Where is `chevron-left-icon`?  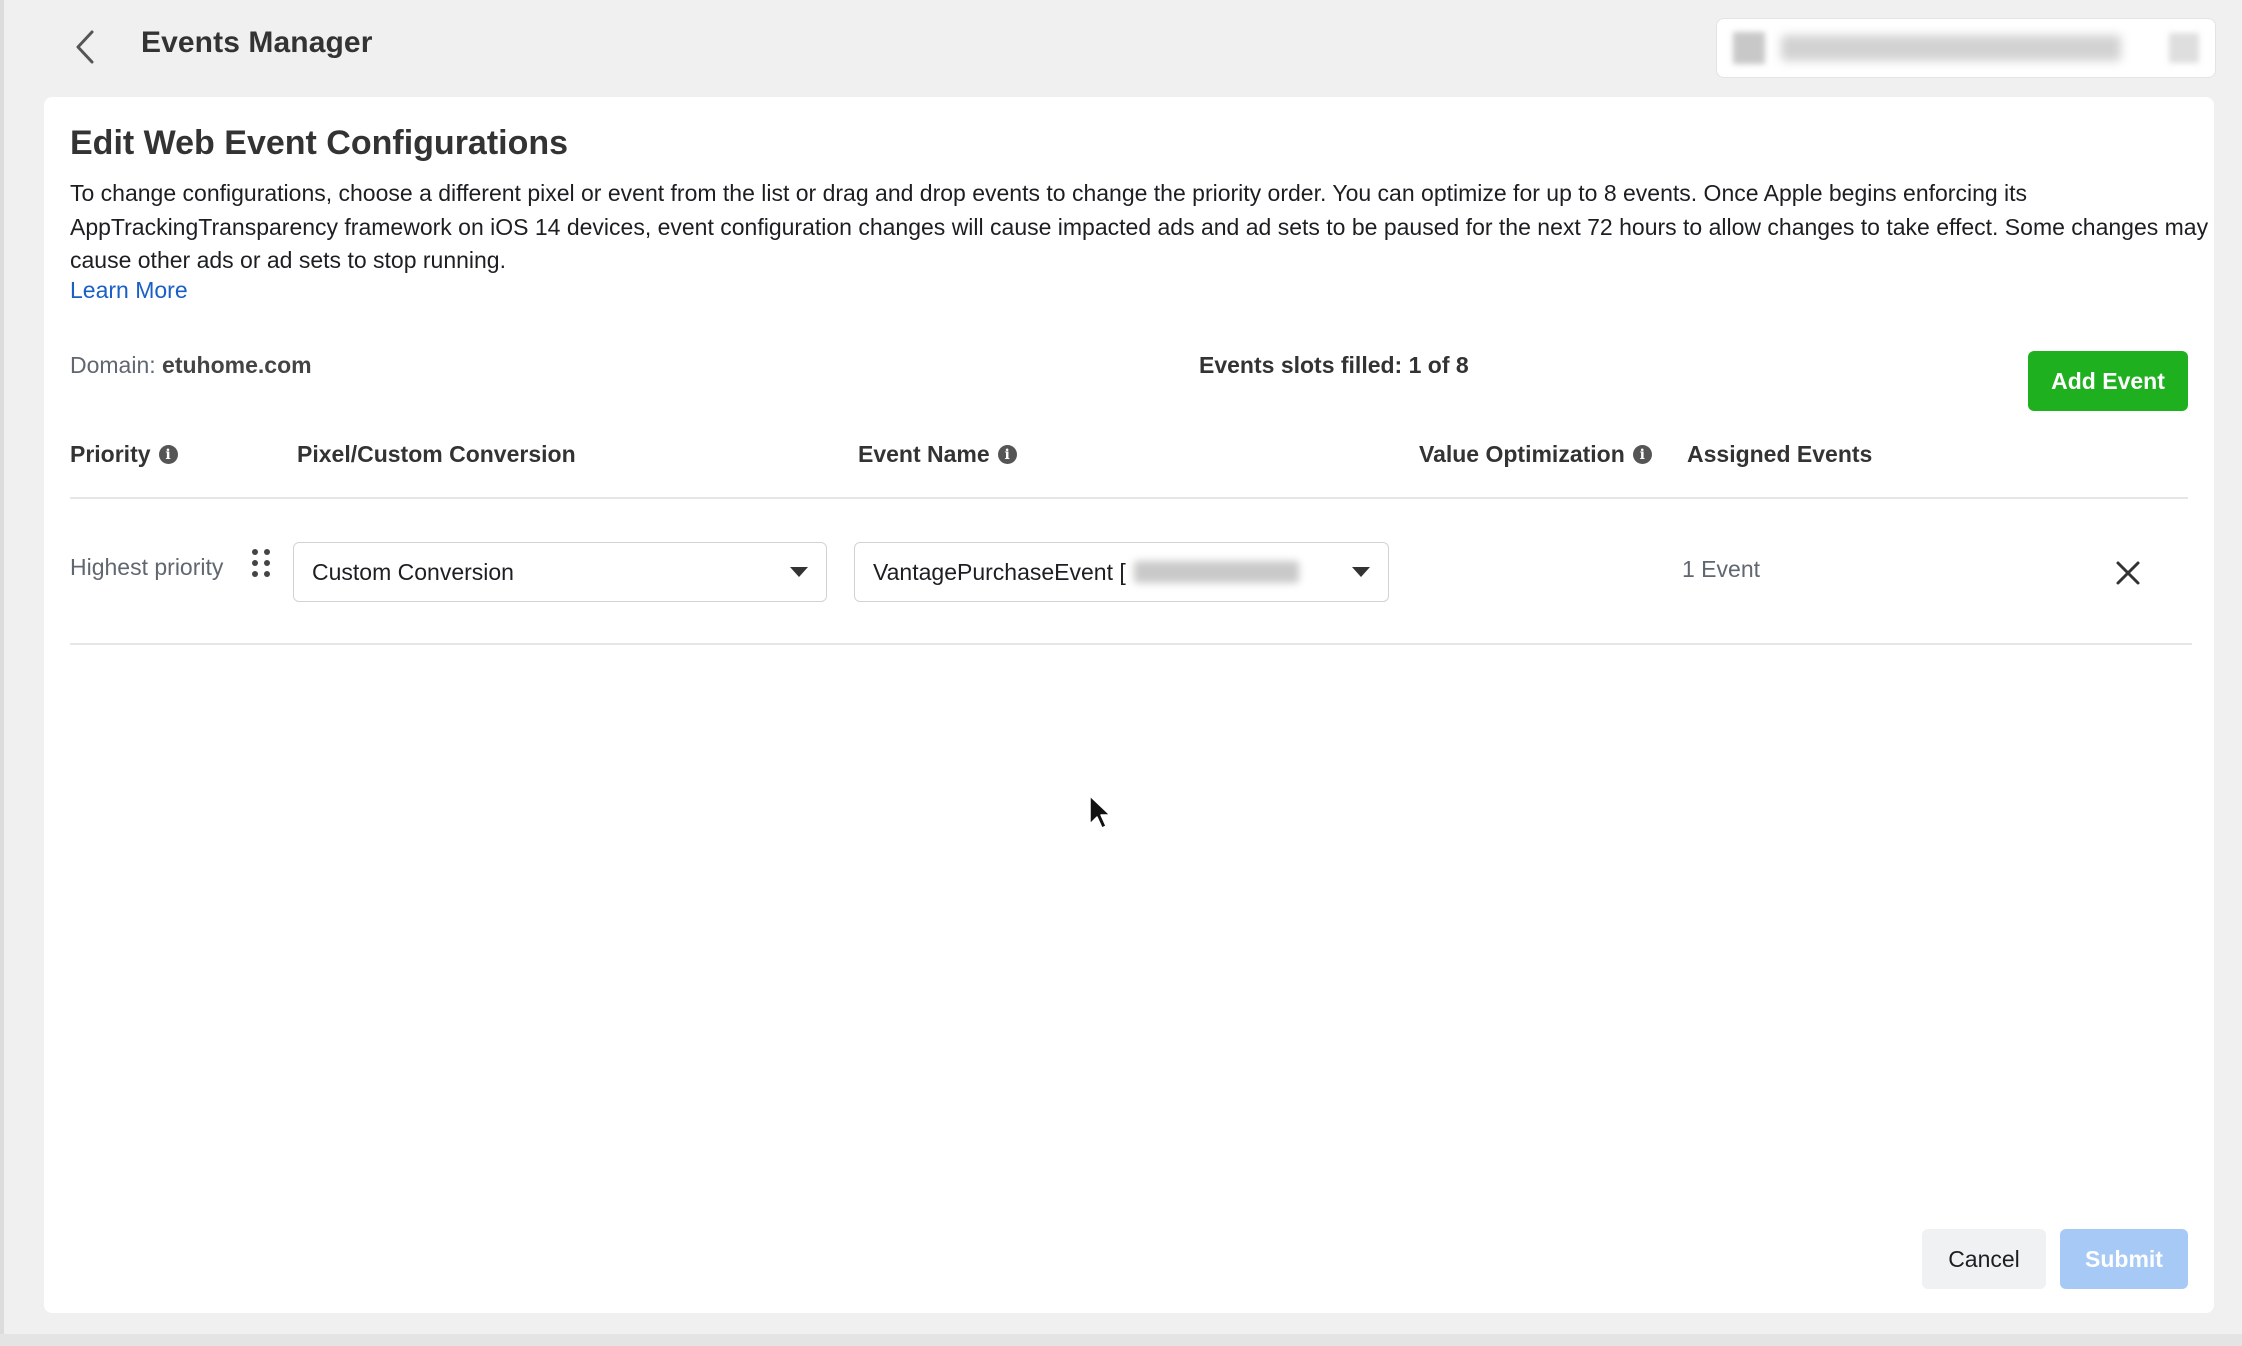 chevron-left-icon is located at coordinates (85, 47).